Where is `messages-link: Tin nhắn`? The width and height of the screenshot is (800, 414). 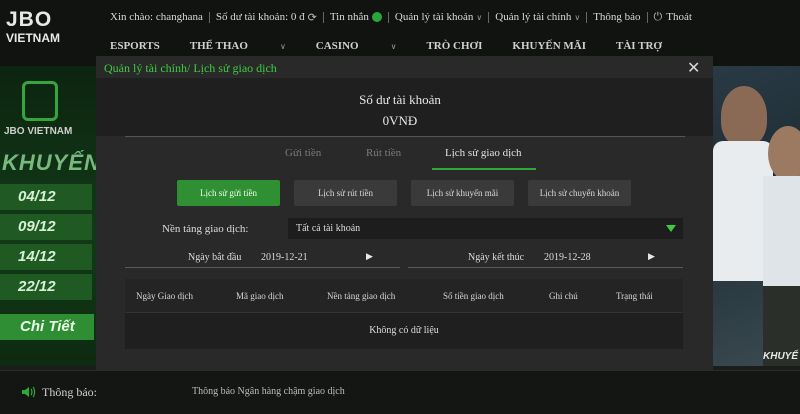 messages-link: Tin nhắn is located at coordinates (349, 17).